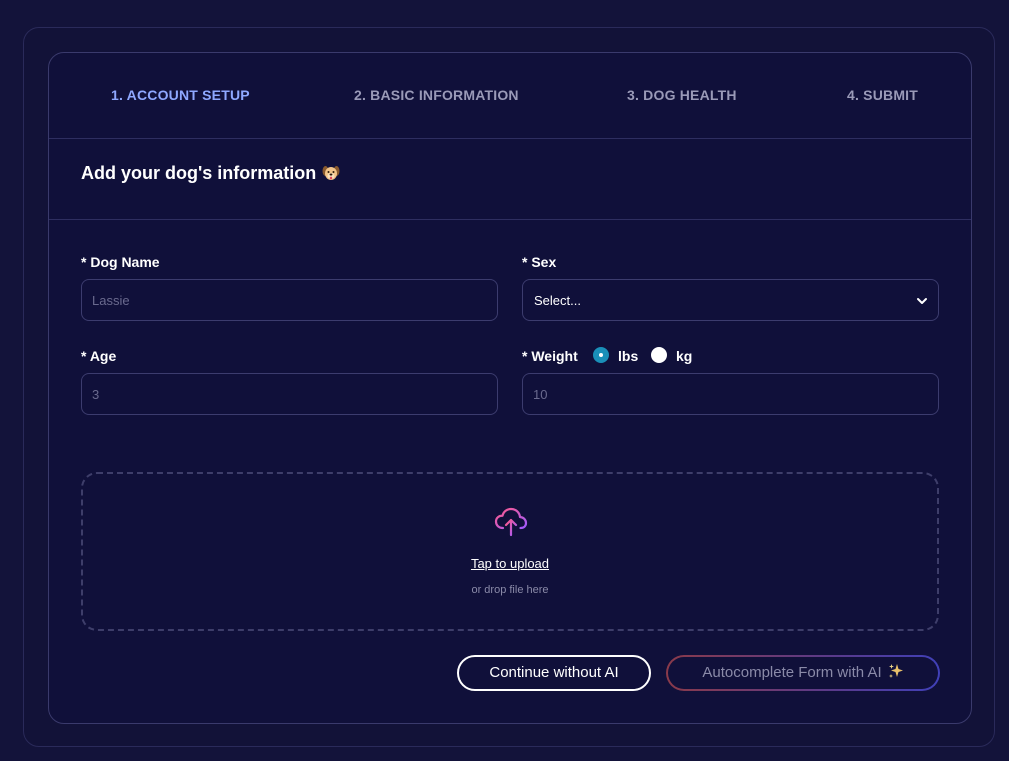 The height and width of the screenshot is (761, 1009). I want to click on weight-unit-lbs-label: lbs, so click(628, 356).